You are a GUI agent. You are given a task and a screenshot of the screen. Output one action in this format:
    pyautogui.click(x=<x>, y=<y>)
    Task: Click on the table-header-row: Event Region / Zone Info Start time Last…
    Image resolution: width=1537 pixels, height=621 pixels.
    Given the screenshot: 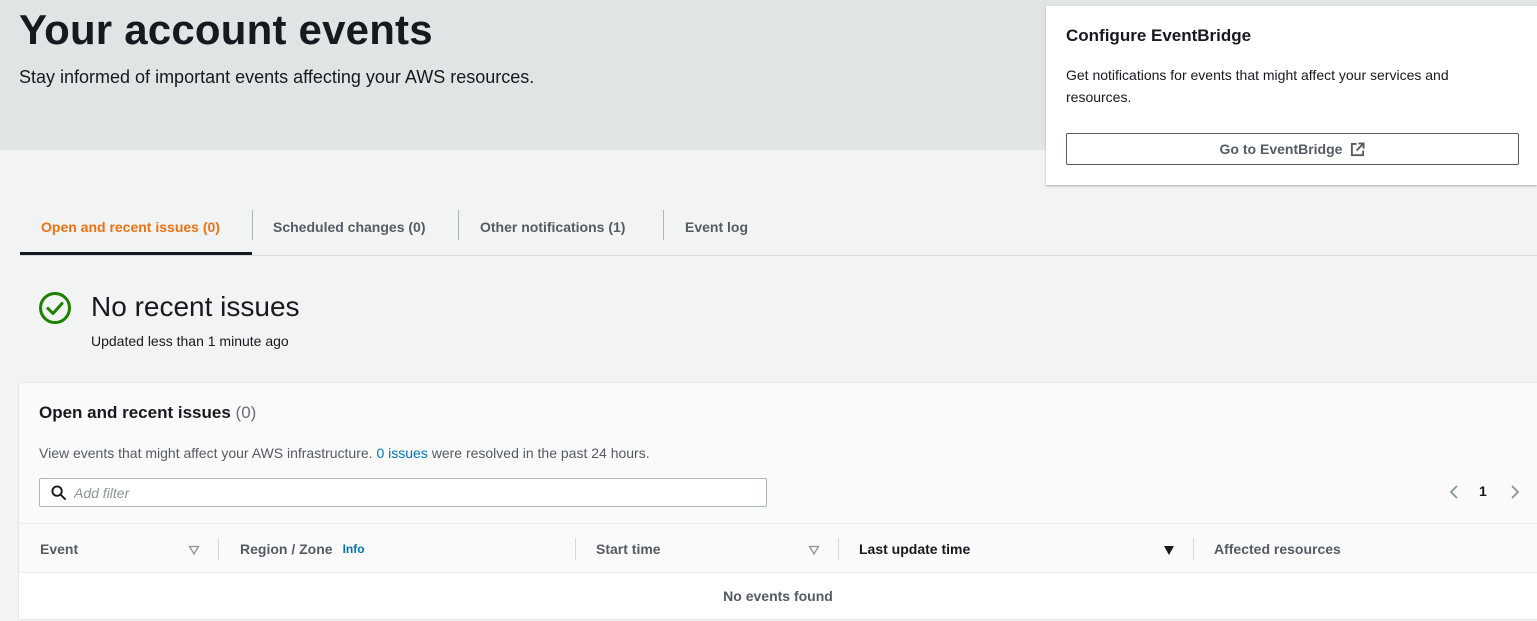 What is the action you would take?
    pyautogui.click(x=778, y=548)
    